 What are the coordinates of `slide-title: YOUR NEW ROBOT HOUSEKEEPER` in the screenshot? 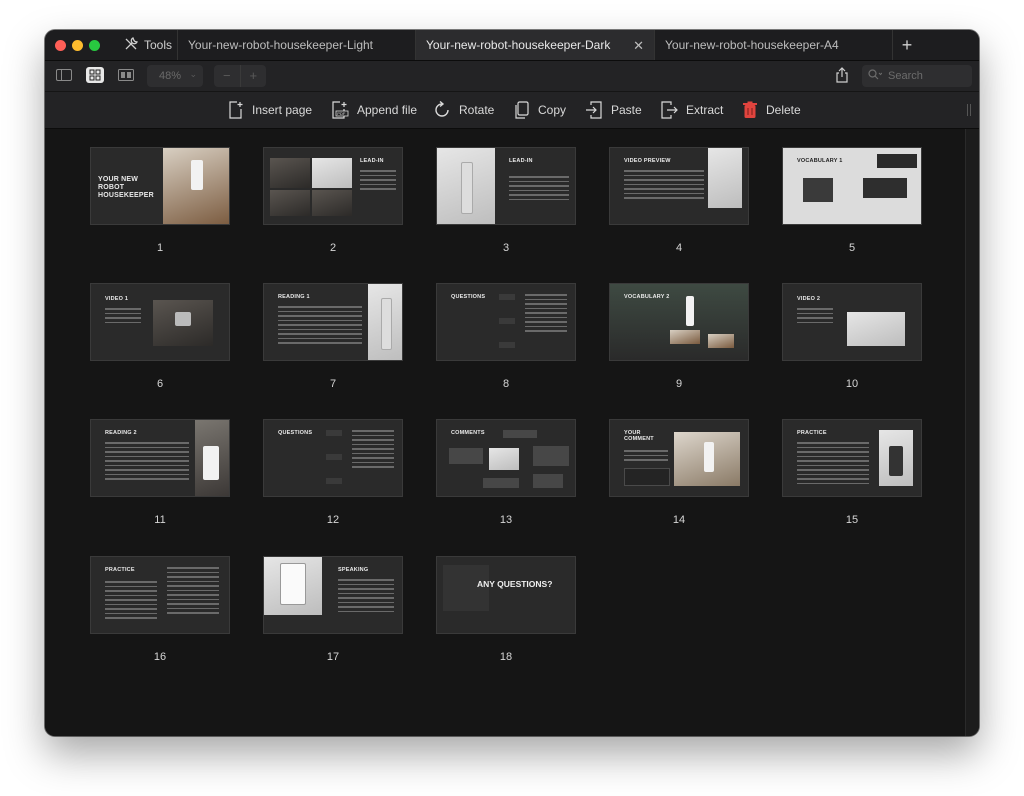 It's located at (126, 188).